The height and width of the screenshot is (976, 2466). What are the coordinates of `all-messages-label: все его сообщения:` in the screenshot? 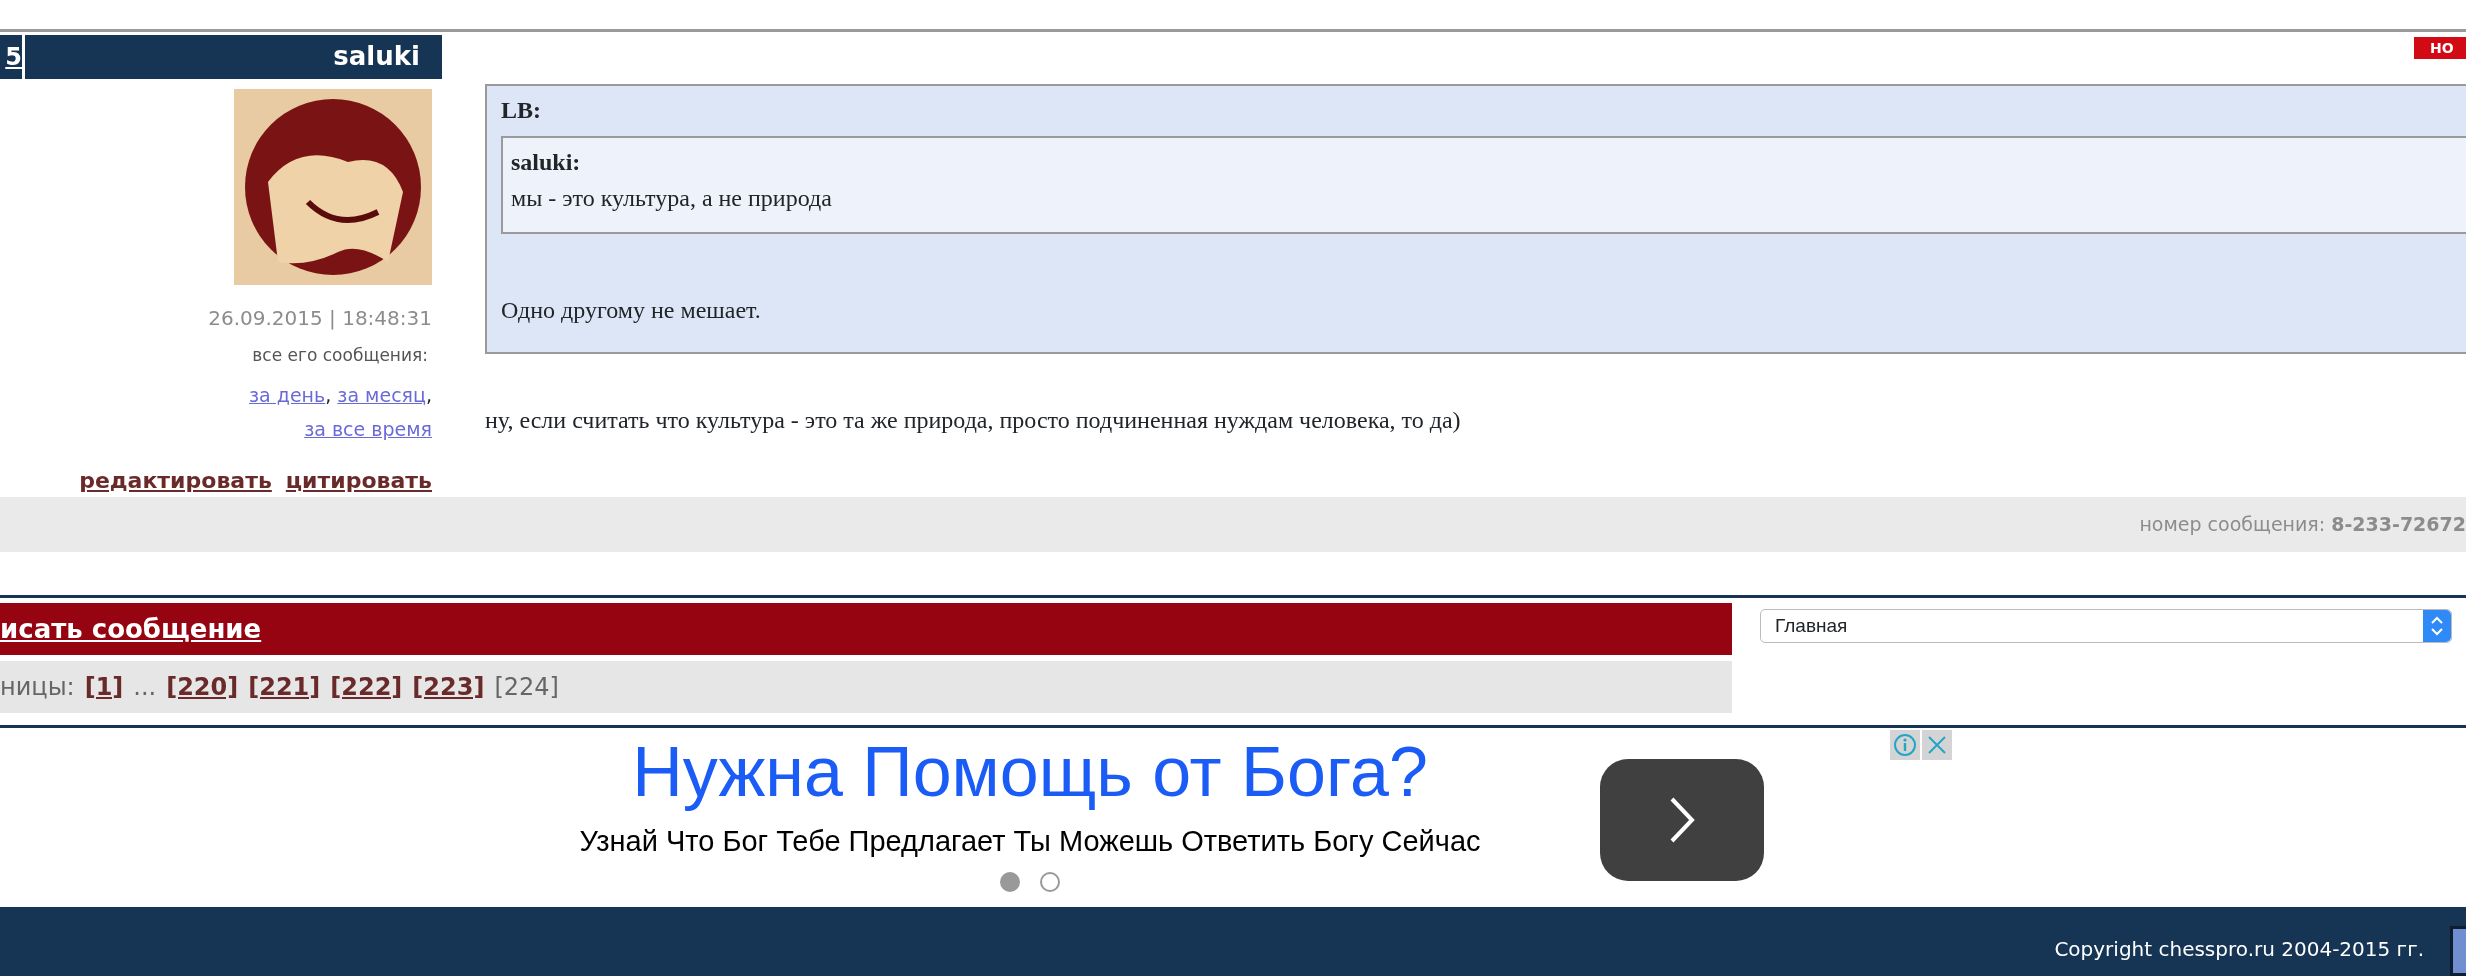 It's located at (340, 355).